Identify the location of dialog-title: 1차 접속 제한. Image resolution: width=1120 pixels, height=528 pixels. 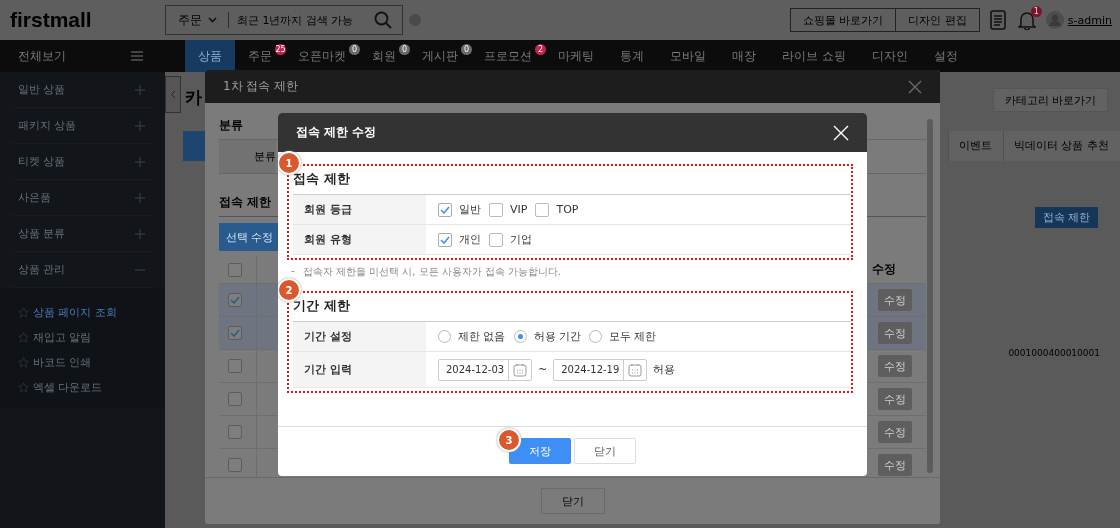
(261, 86).